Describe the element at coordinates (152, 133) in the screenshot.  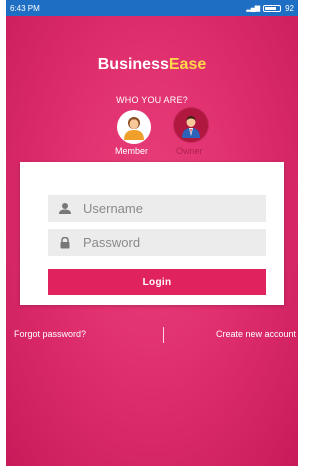
I see `role-selector: Member Owner` at that location.